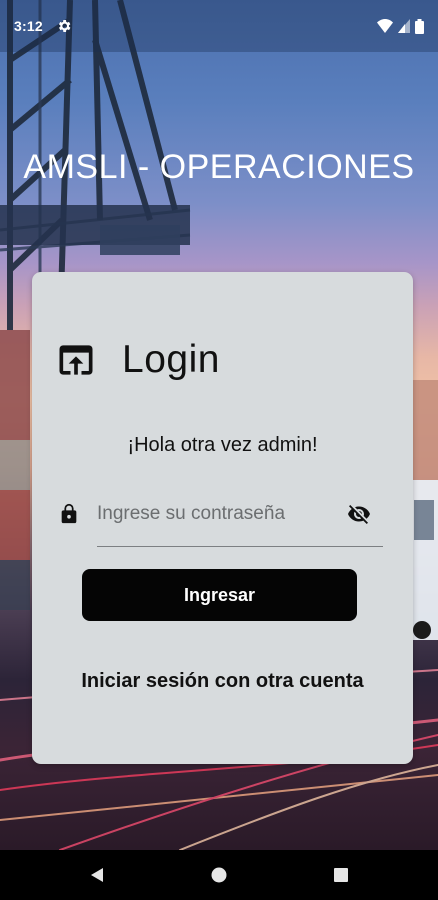 Image resolution: width=438 pixels, height=900 pixels. Describe the element at coordinates (419, 26) in the screenshot. I see `battery-icon` at that location.